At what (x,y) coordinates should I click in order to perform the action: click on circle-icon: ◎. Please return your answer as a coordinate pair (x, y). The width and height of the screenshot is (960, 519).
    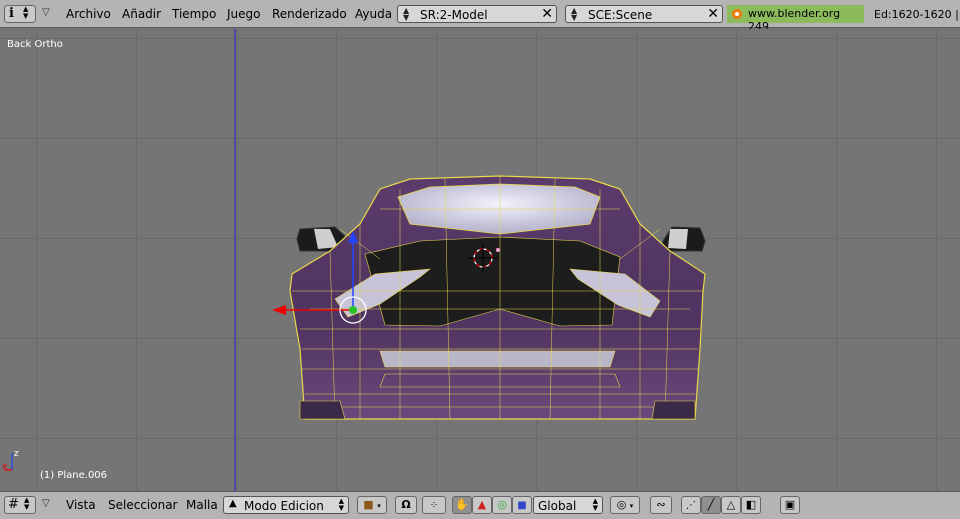
    Looking at the image, I should click on (502, 504).